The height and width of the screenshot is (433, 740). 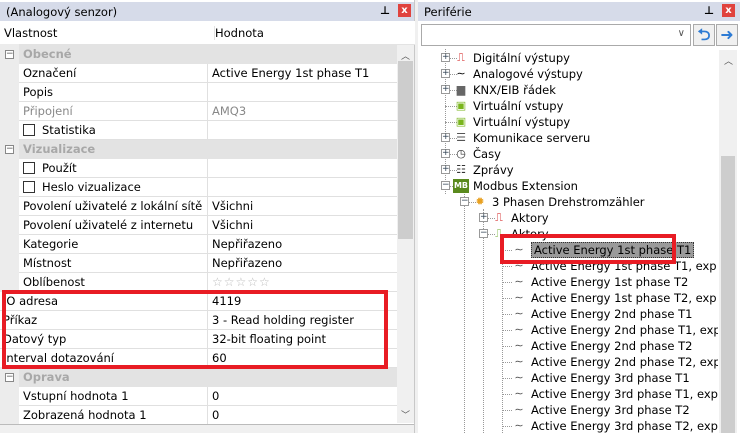 I want to click on column-value: Hodnota, so click(x=239, y=33).